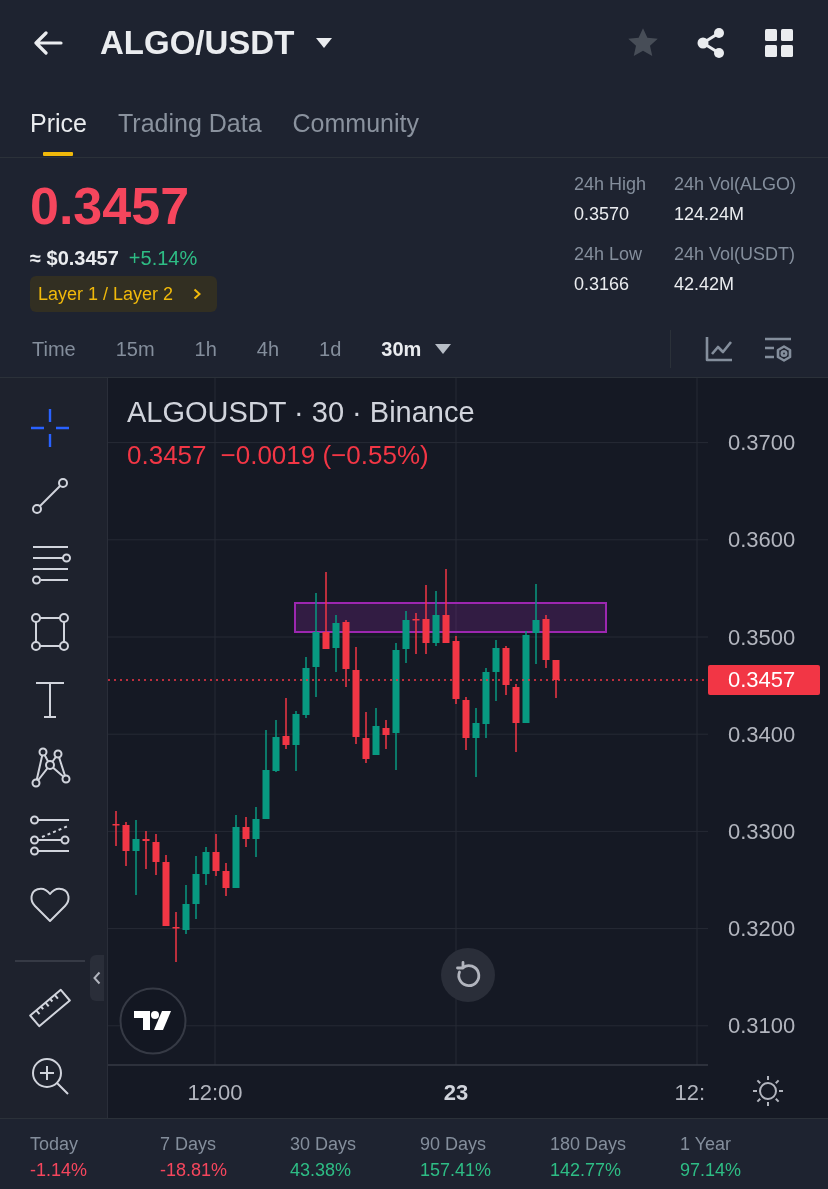  Describe the element at coordinates (779, 42) in the screenshot. I see `grid-icon` at that location.